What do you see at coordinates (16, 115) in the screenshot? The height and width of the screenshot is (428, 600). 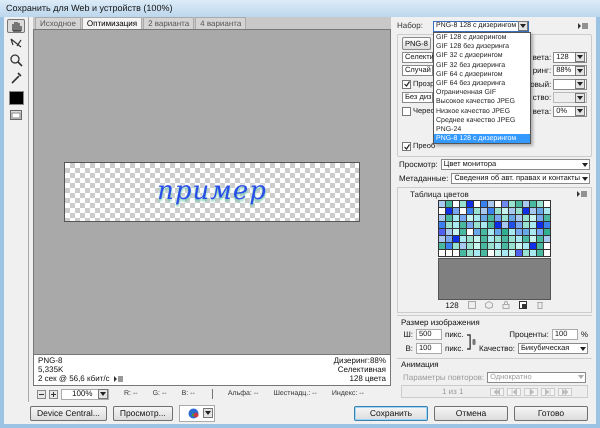 I see `toggle-slices-button` at bounding box center [16, 115].